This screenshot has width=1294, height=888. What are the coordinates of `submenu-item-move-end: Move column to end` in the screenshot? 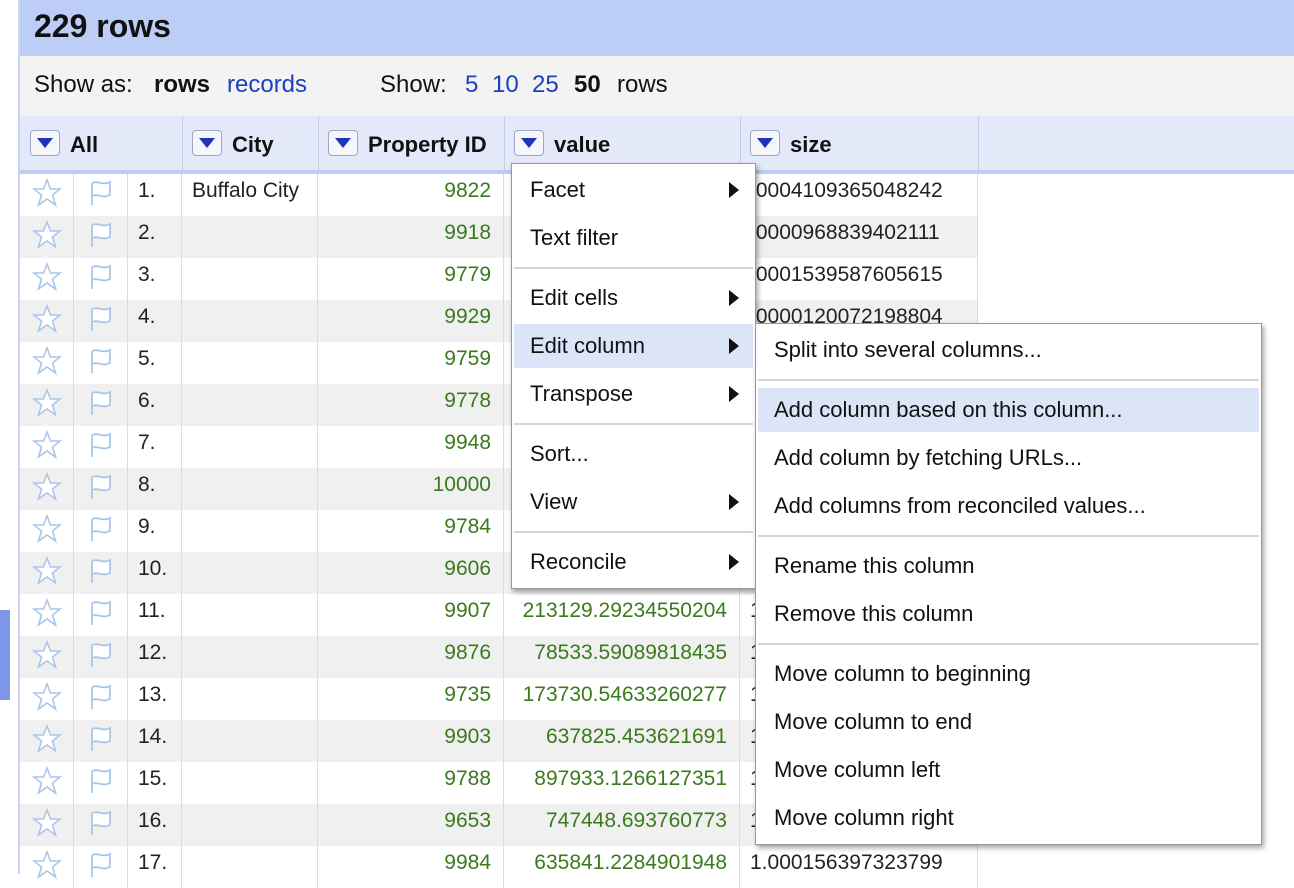 It's located at (1008, 722).